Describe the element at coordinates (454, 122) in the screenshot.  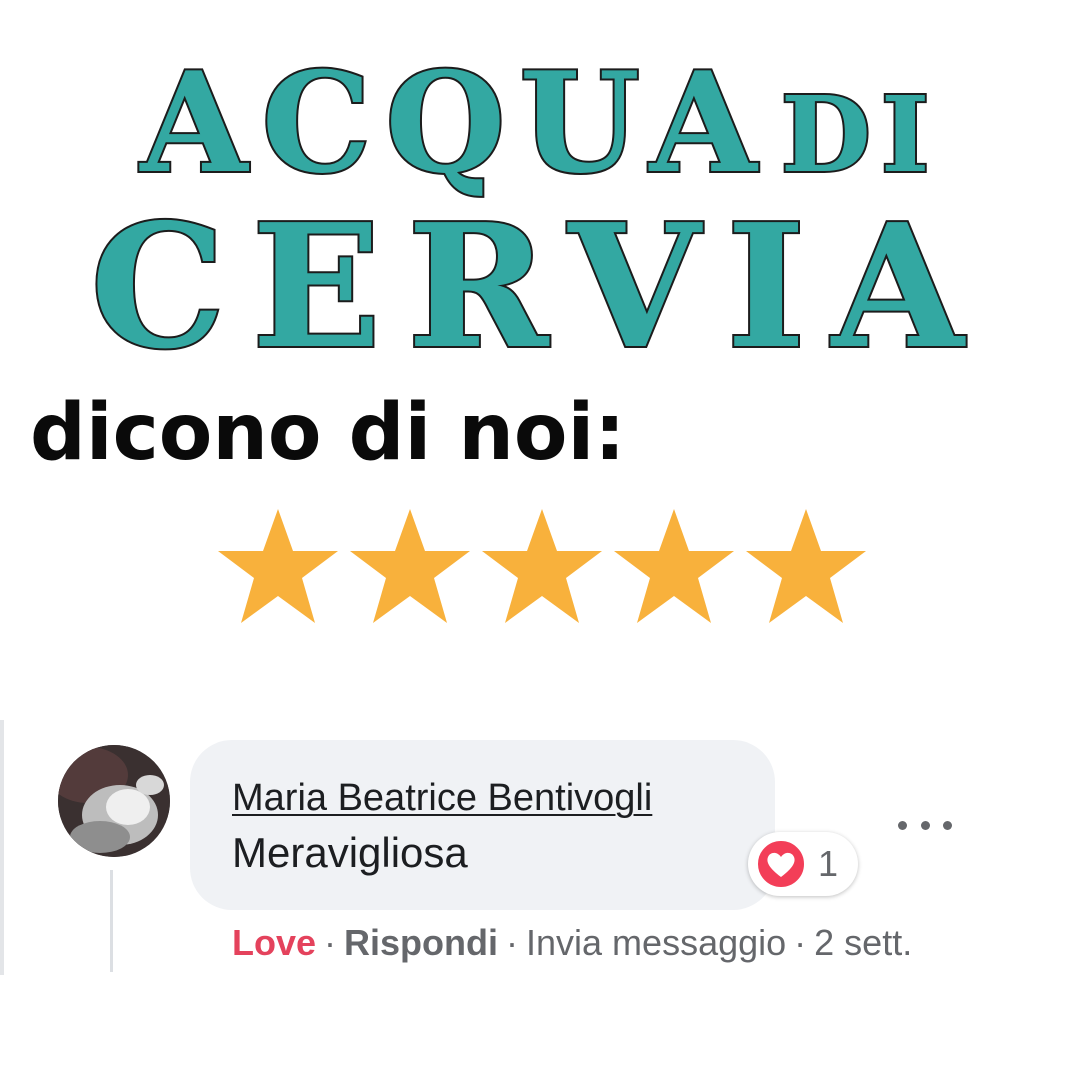
I see `logo-word-acqua: ACQUA` at that location.